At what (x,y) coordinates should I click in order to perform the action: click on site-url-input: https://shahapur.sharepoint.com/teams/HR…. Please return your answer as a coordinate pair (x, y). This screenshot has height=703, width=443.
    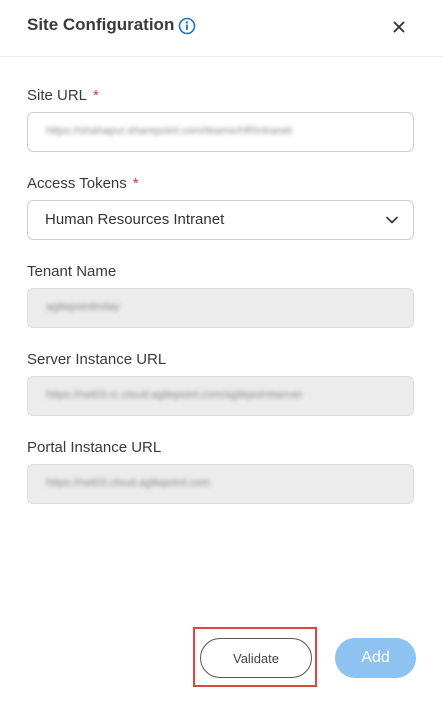
    Looking at the image, I should click on (220, 132).